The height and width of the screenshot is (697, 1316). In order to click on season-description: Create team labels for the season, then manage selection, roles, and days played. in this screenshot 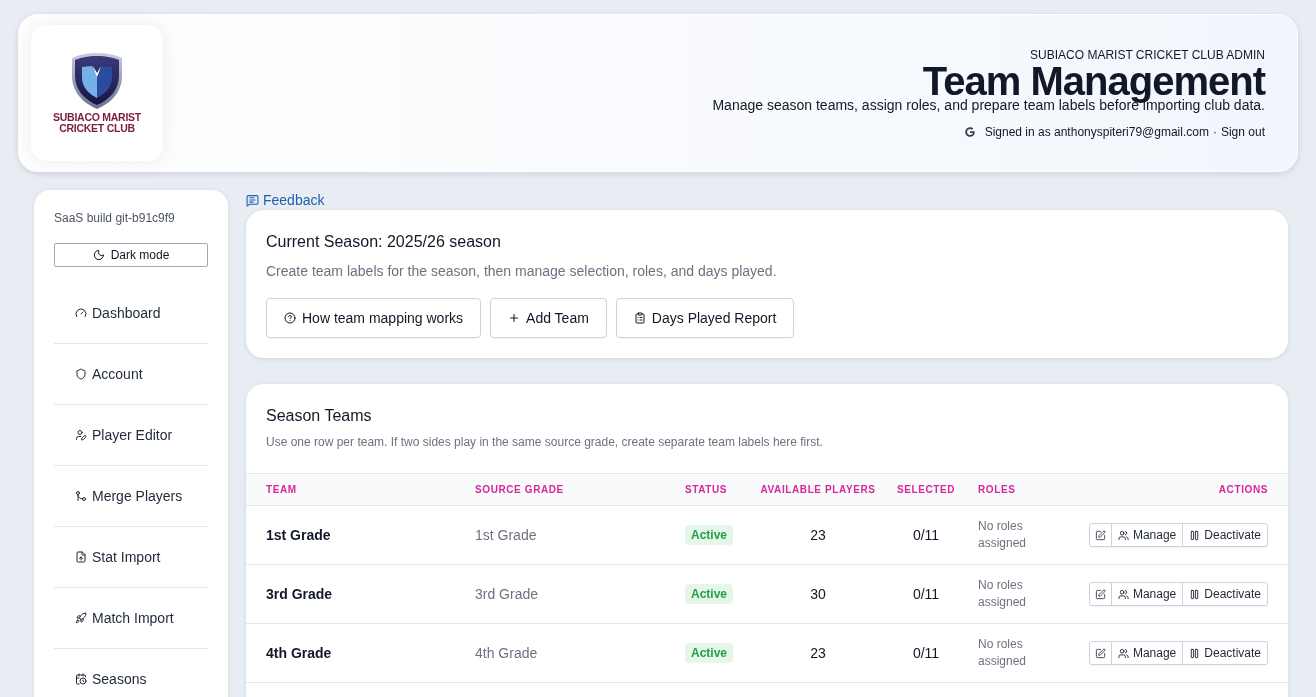, I will do `click(522, 271)`.